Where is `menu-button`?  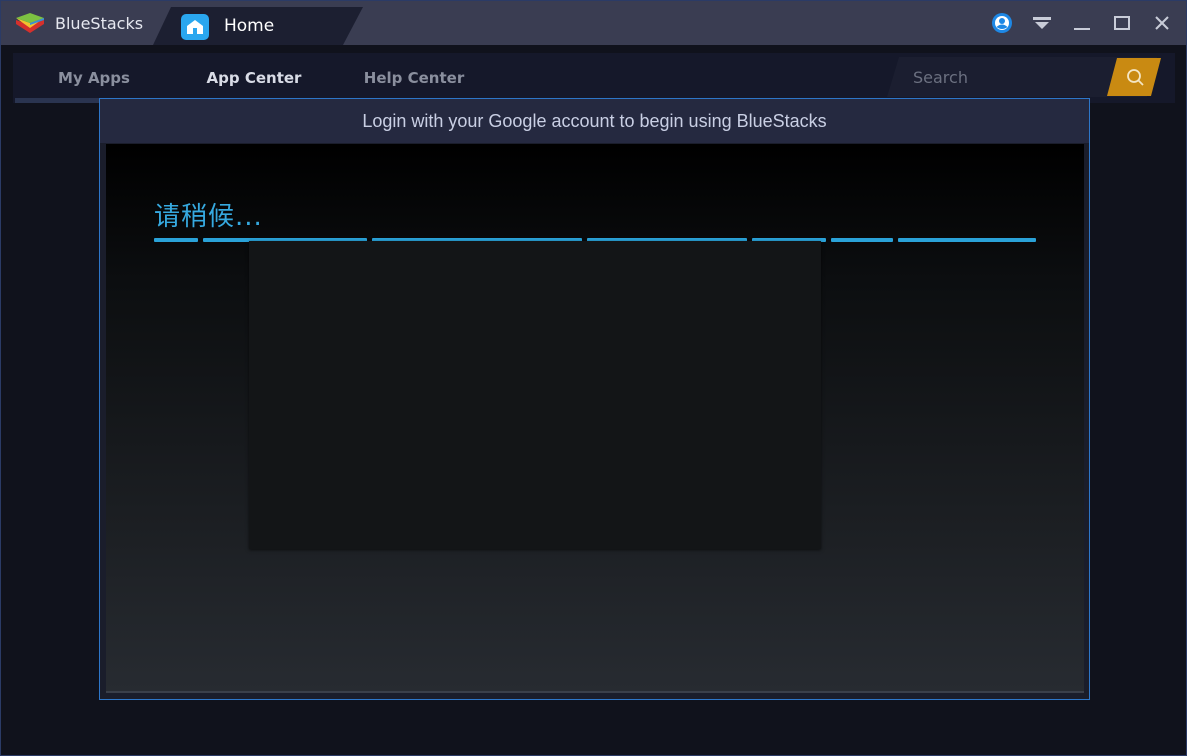
menu-button is located at coordinates (1042, 23).